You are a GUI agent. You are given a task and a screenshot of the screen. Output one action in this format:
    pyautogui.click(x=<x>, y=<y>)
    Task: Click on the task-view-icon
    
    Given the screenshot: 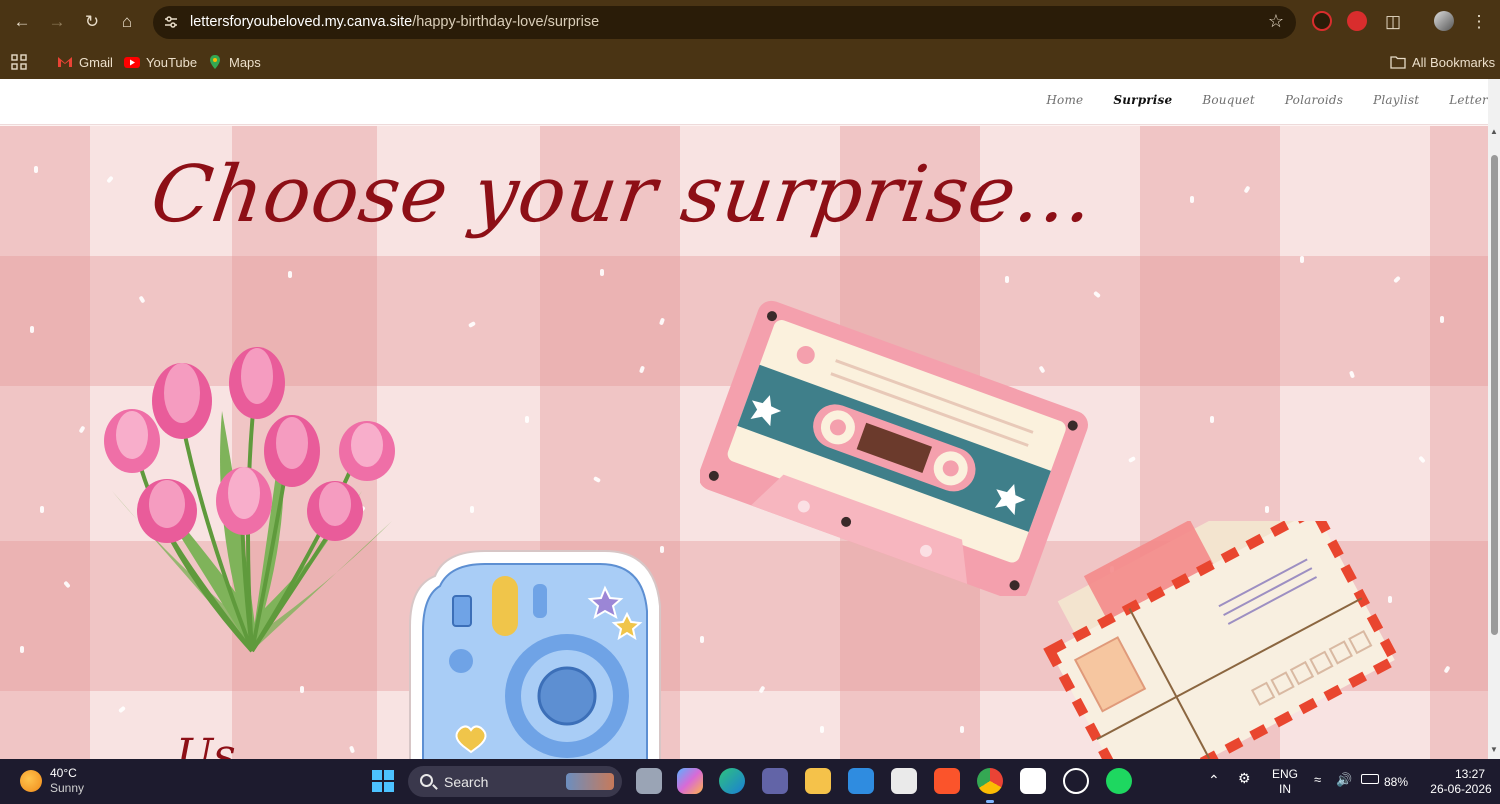 What is the action you would take?
    pyautogui.click(x=649, y=781)
    